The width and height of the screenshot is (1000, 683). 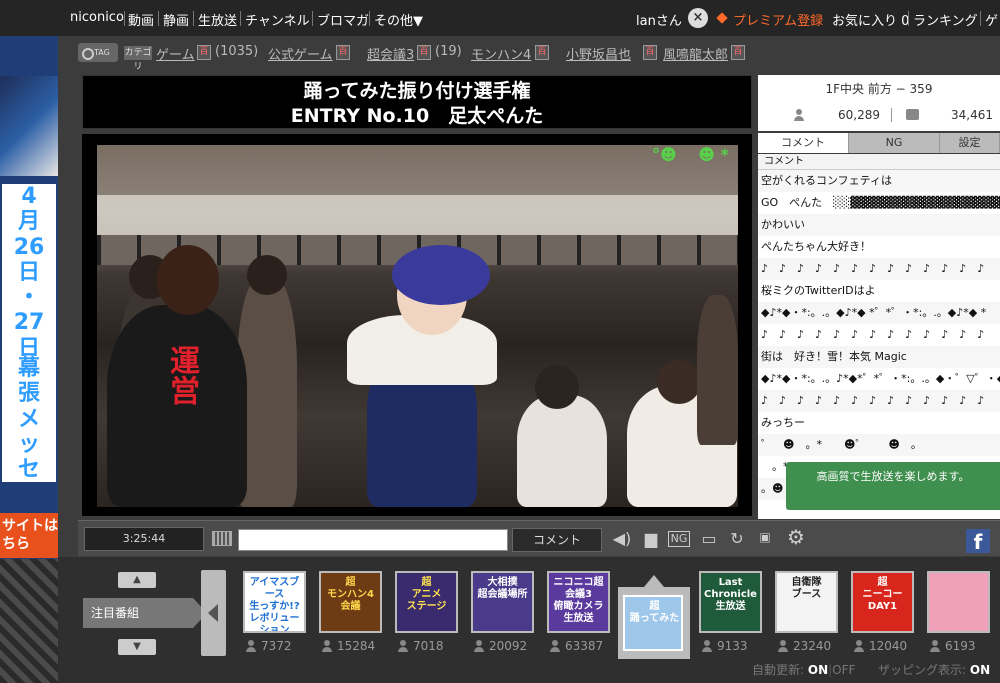 I want to click on ranking-link: ランキング, so click(x=945, y=19).